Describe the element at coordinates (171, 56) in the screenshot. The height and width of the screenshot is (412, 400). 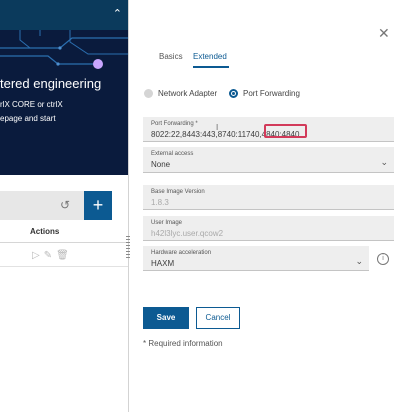
I see `tab-basics: Basics` at that location.